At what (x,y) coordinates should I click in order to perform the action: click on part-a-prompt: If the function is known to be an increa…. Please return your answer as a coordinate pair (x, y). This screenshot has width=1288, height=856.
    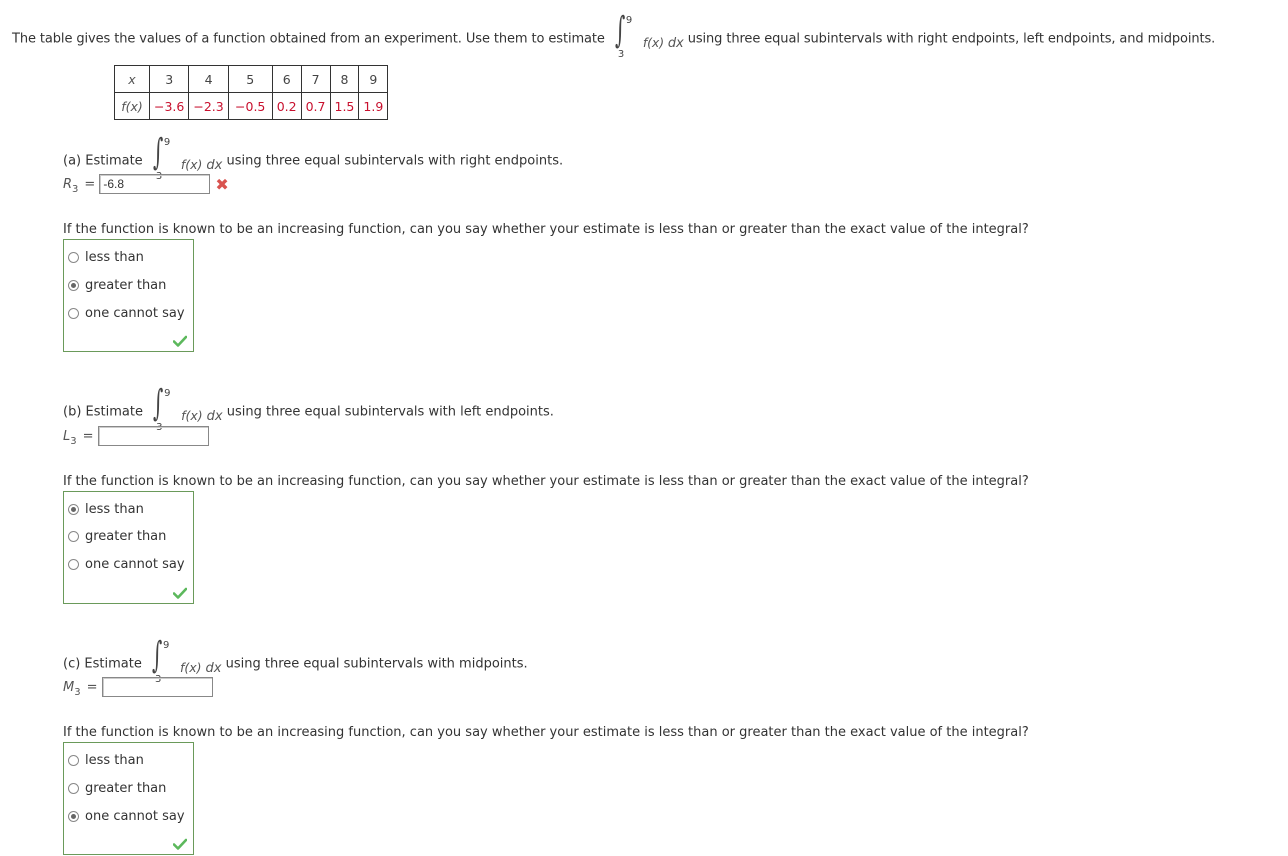
    Looking at the image, I should click on (546, 229).